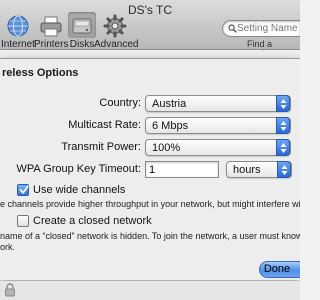 The height and width of the screenshot is (300, 320). I want to click on search-input, so click(268, 28).